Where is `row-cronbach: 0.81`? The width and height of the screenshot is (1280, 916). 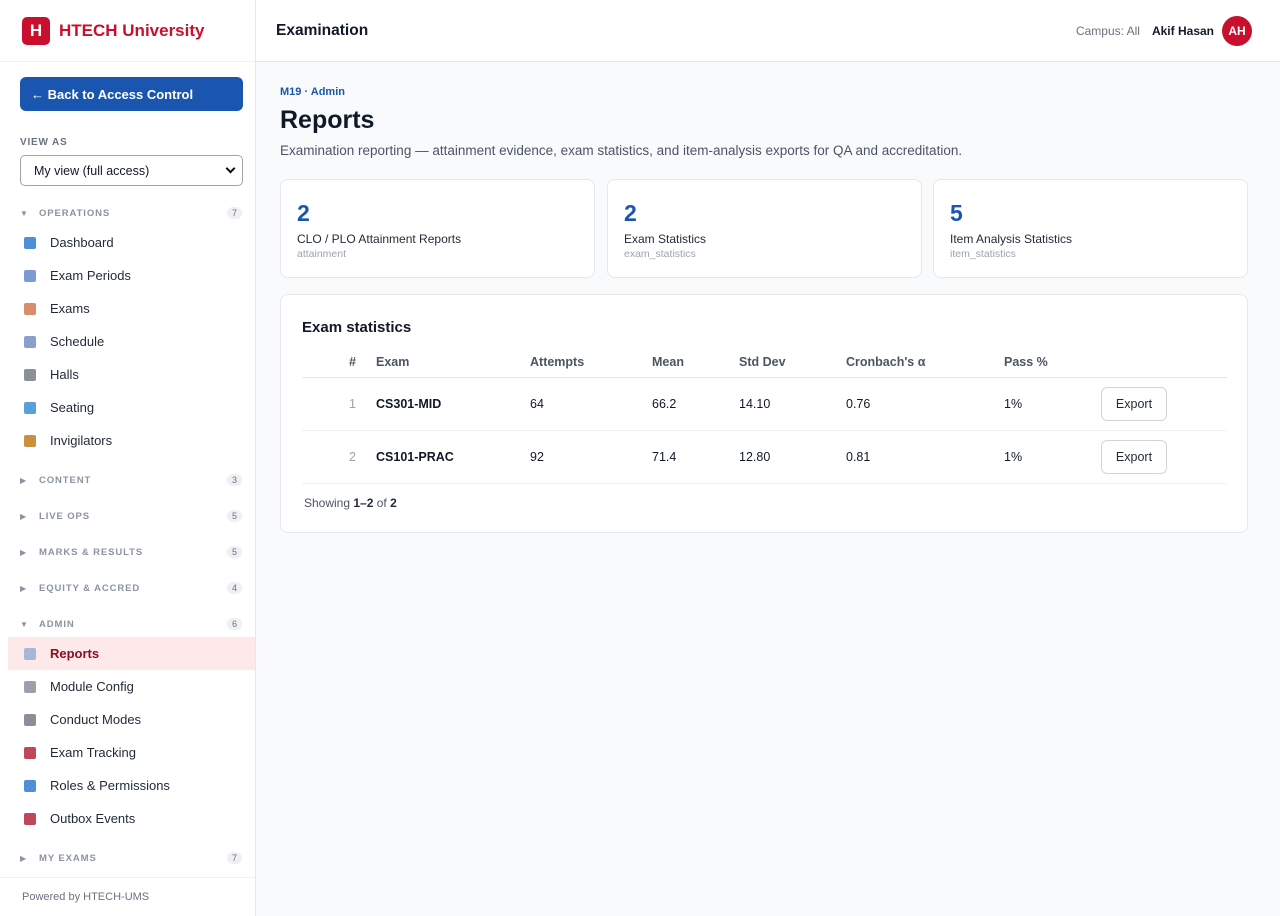
row-cronbach: 0.81 is located at coordinates (858, 457).